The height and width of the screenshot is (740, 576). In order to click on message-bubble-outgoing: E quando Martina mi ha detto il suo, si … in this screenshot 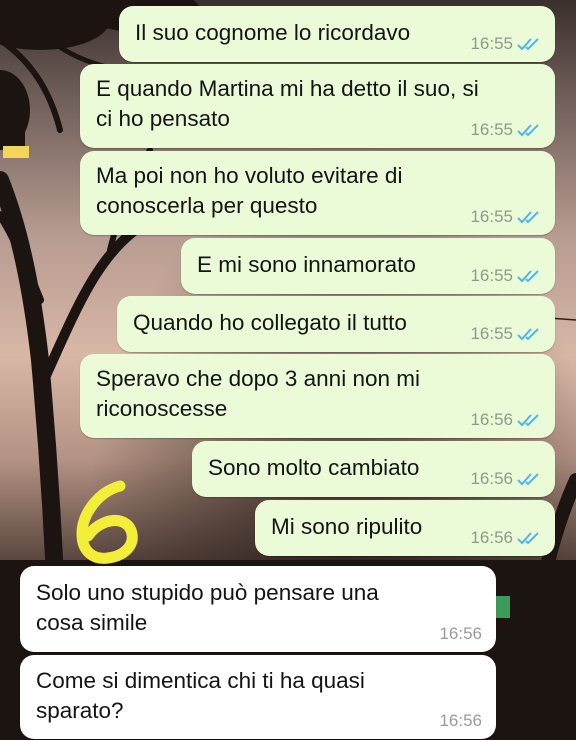, I will do `click(317, 106)`.